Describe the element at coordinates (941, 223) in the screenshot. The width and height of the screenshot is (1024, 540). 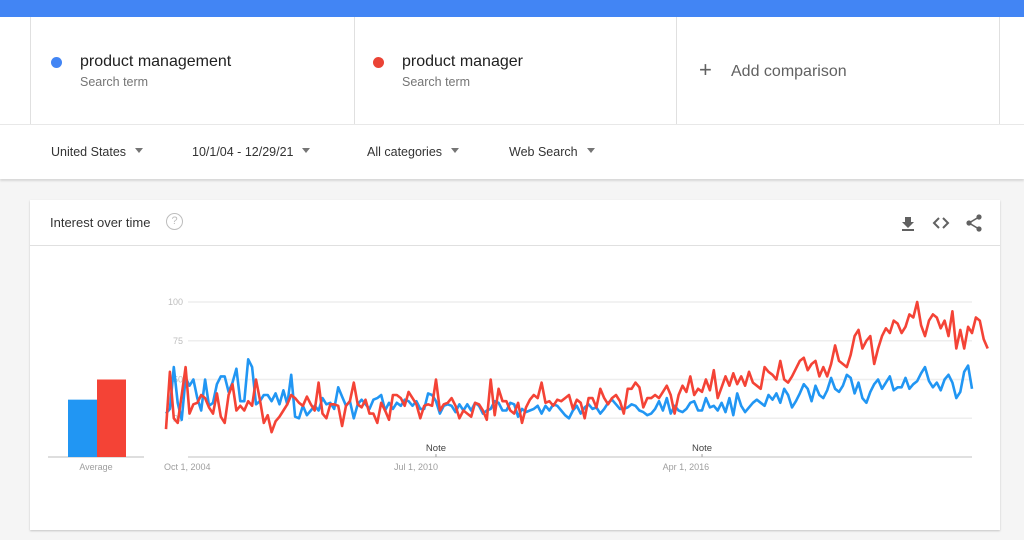
I see `embed-icon` at that location.